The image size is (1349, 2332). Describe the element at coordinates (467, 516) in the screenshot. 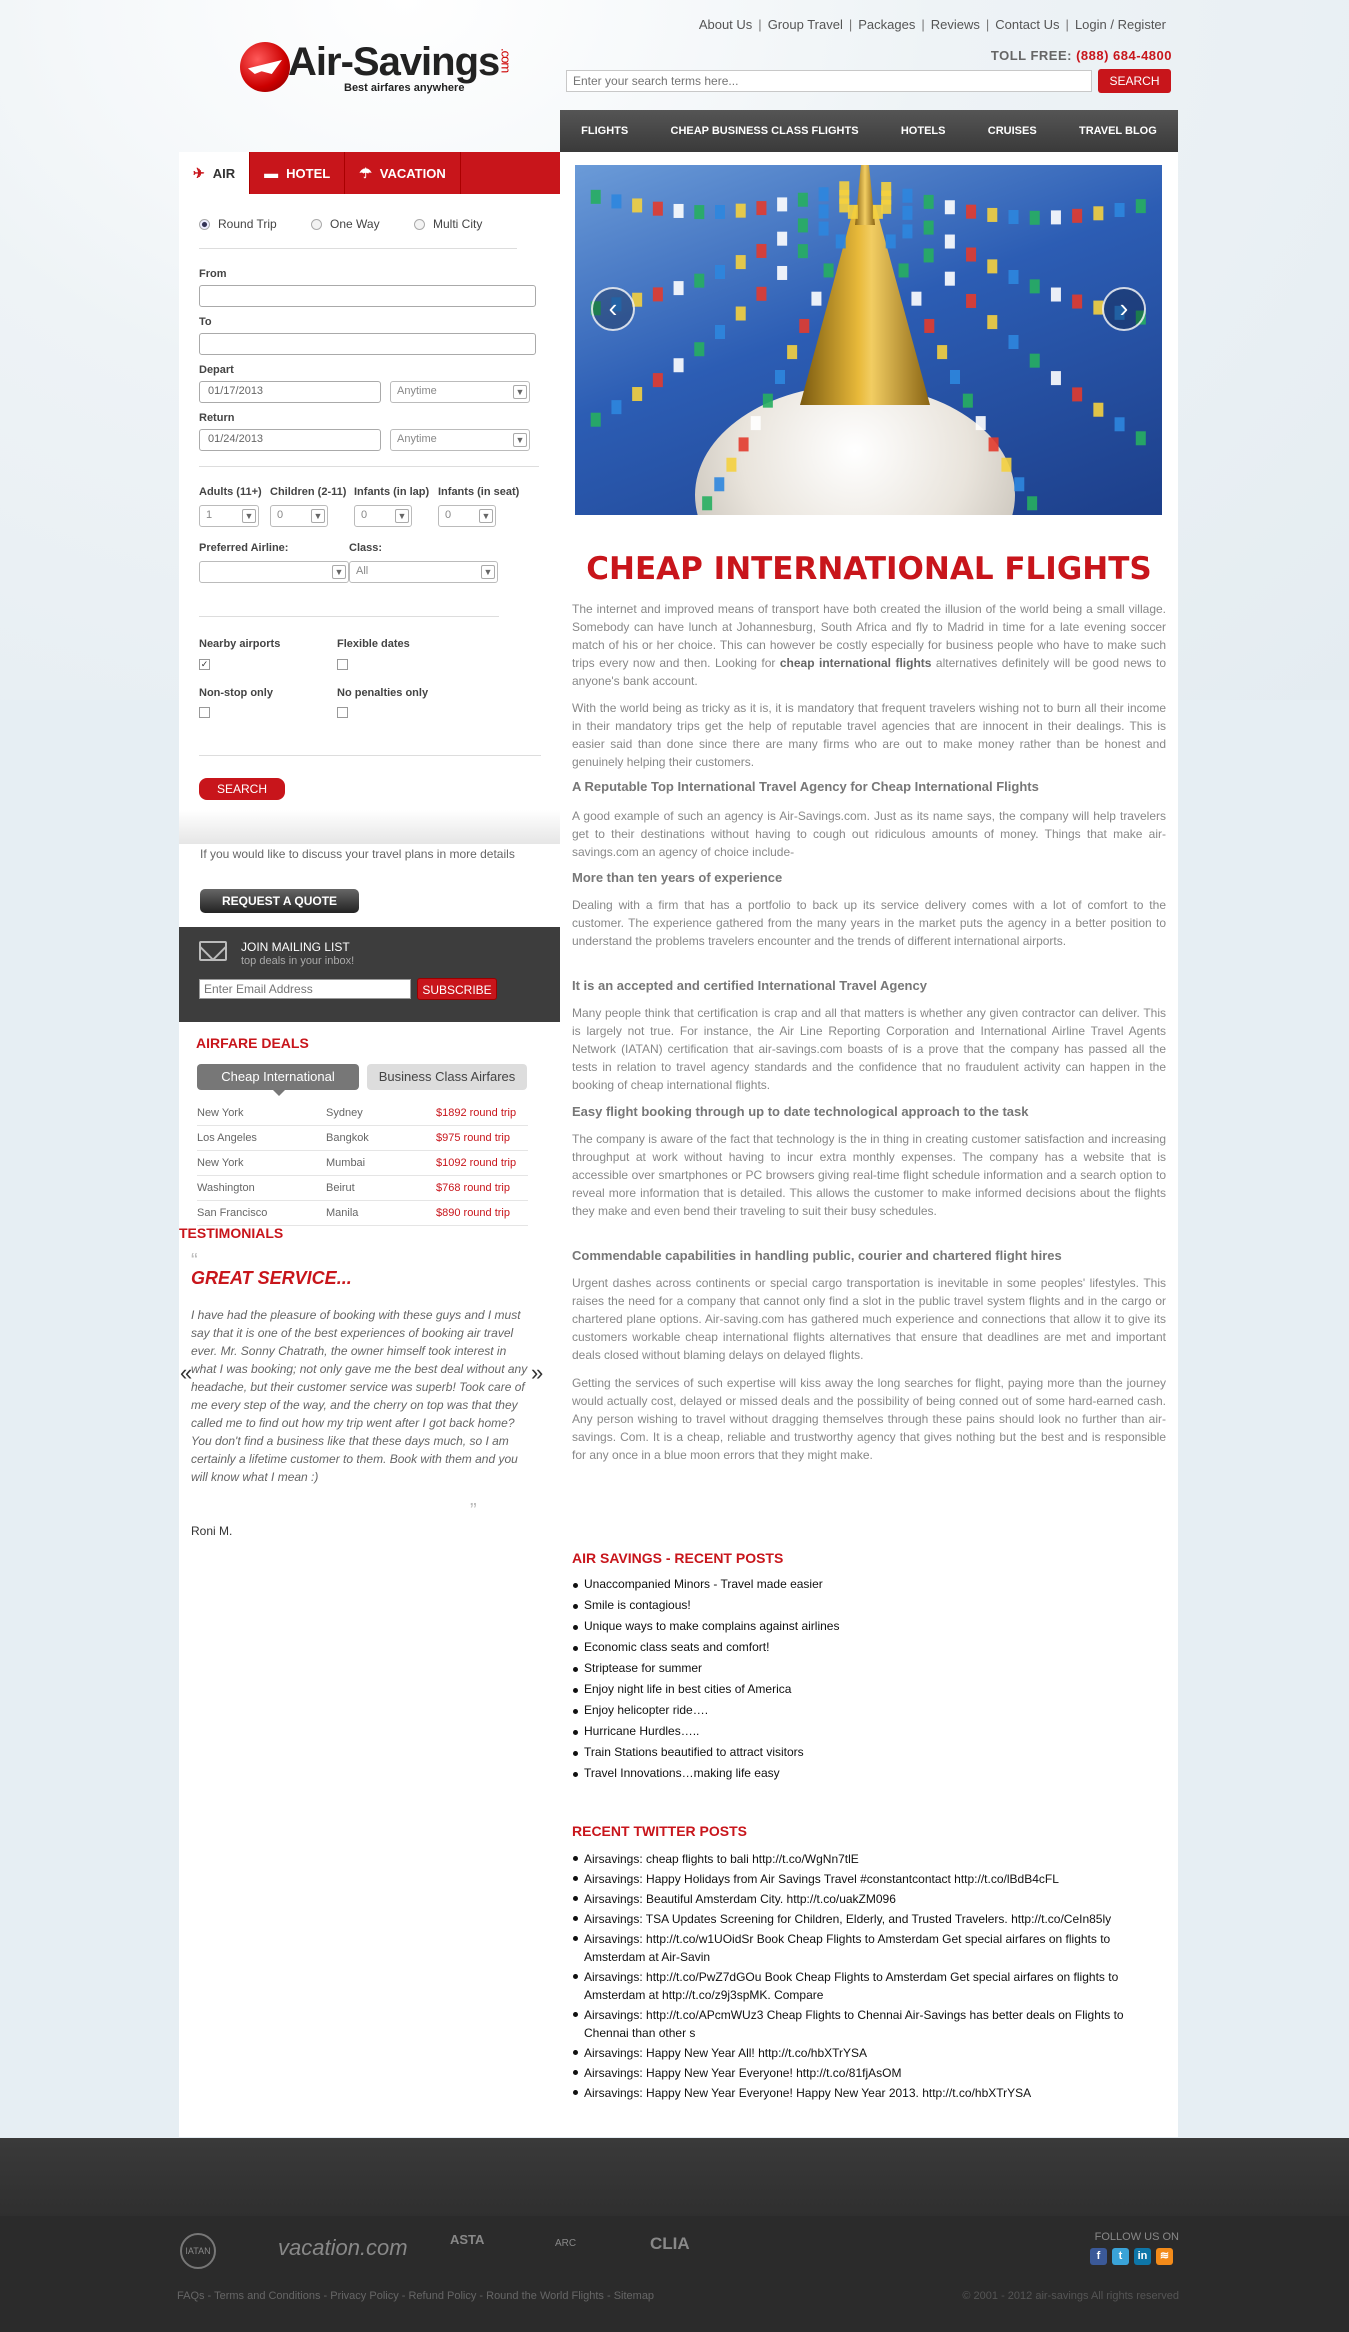

I see `infants-seat-select: 0 ▼` at that location.